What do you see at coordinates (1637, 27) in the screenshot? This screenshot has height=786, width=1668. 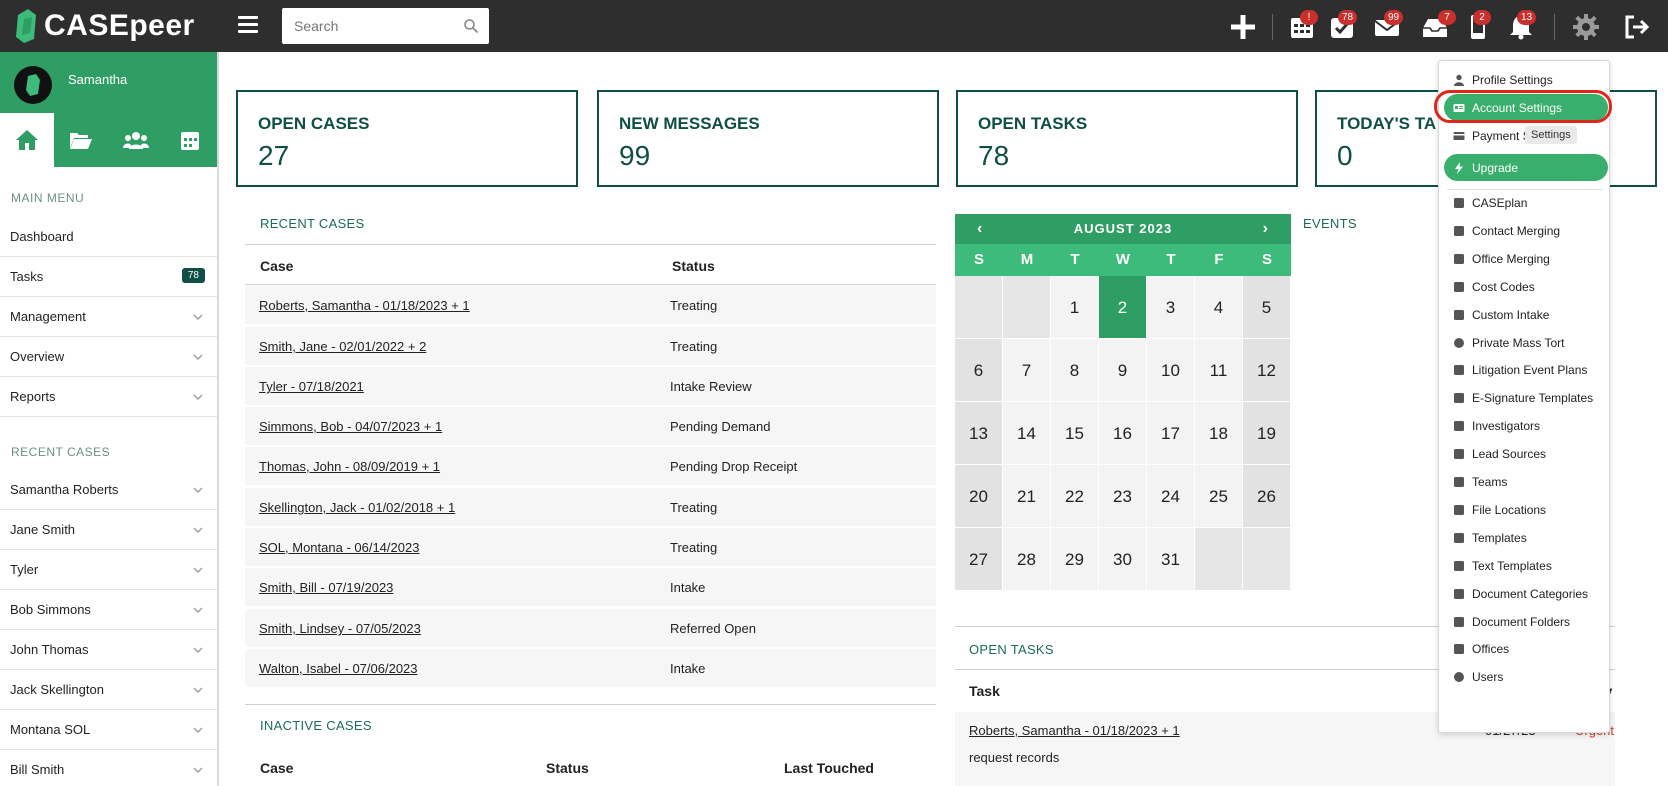 I see `logout-icon` at bounding box center [1637, 27].